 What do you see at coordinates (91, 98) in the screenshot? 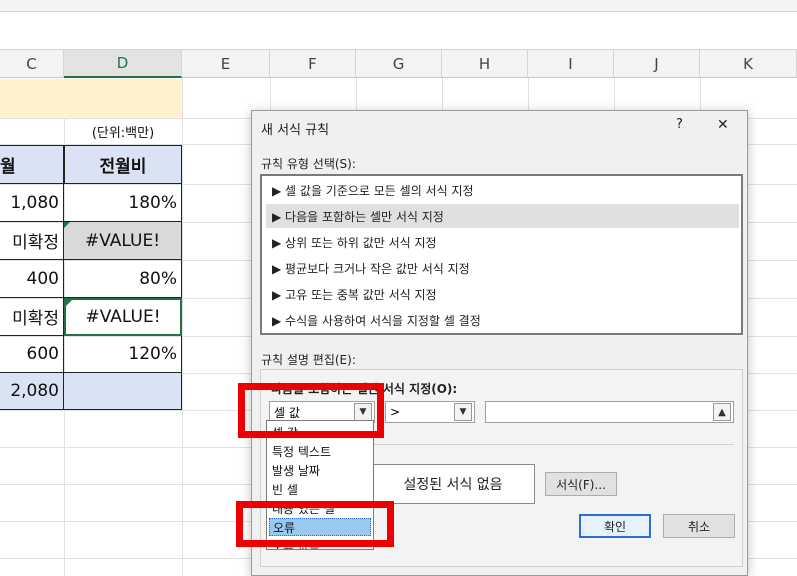
I see `title-cell` at bounding box center [91, 98].